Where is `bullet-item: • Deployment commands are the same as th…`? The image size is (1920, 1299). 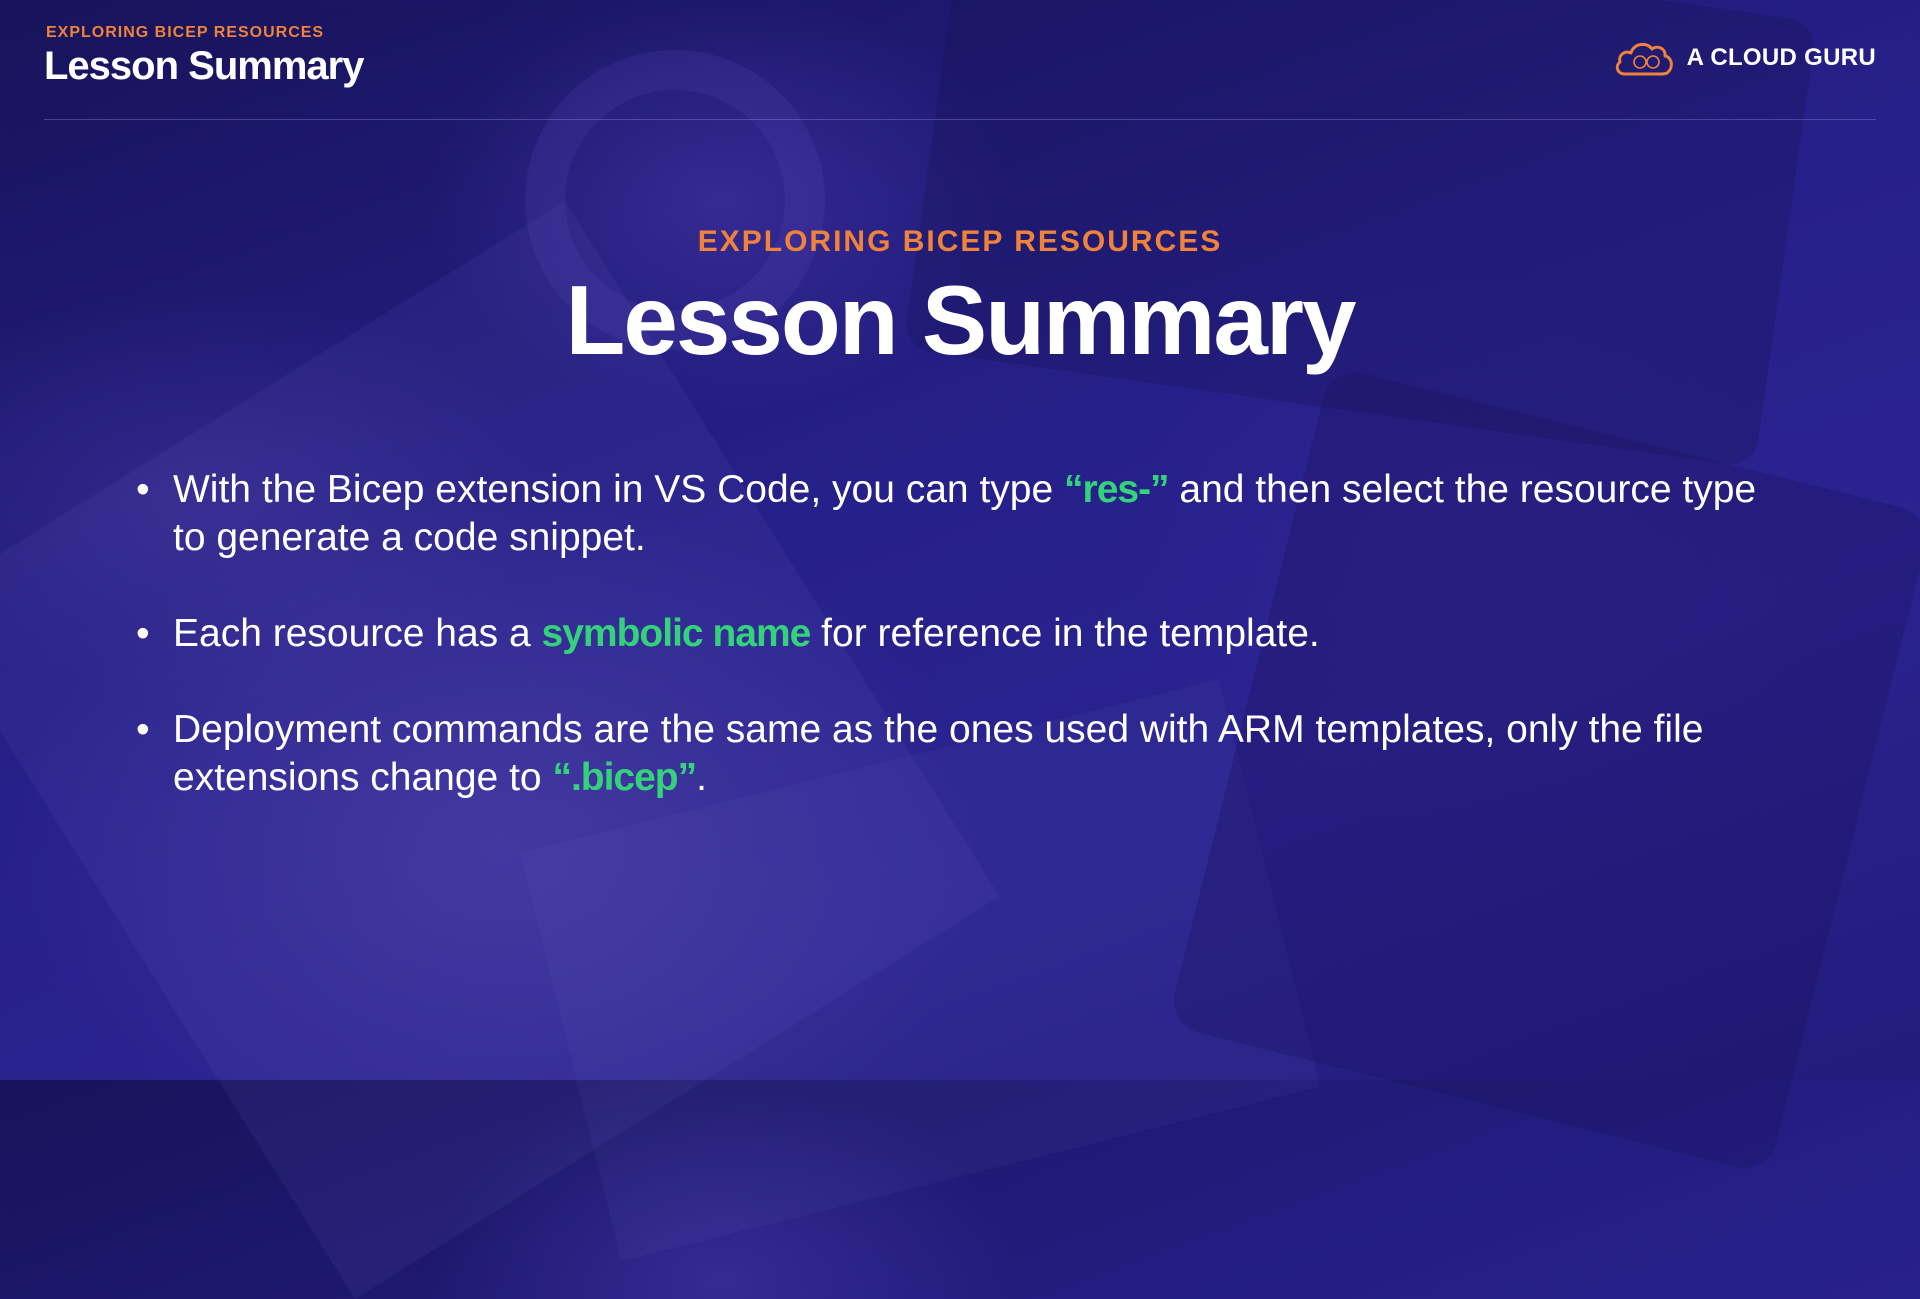
bullet-item: • Deployment commands are the same as th… is located at coordinates (961, 754).